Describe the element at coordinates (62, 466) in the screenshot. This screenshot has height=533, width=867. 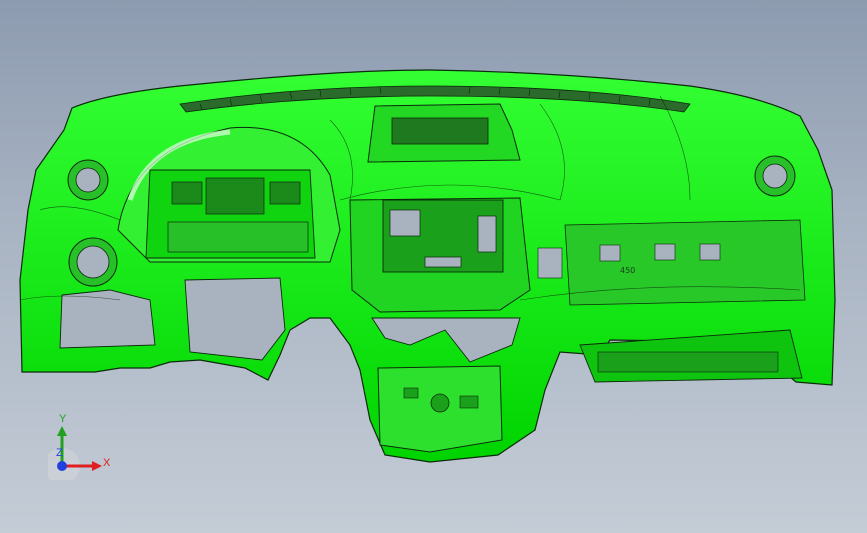
I see `z-axis-dot` at that location.